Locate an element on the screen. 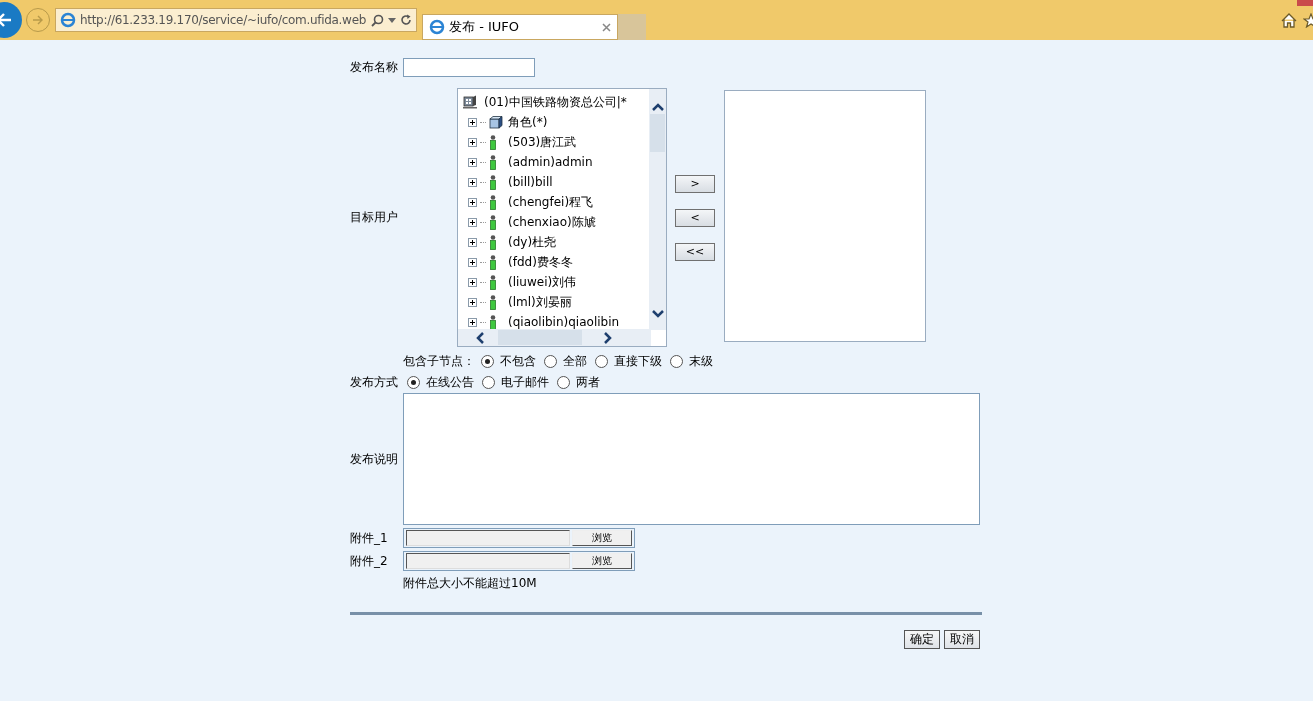  field-label: 发布名称 is located at coordinates (374, 67).